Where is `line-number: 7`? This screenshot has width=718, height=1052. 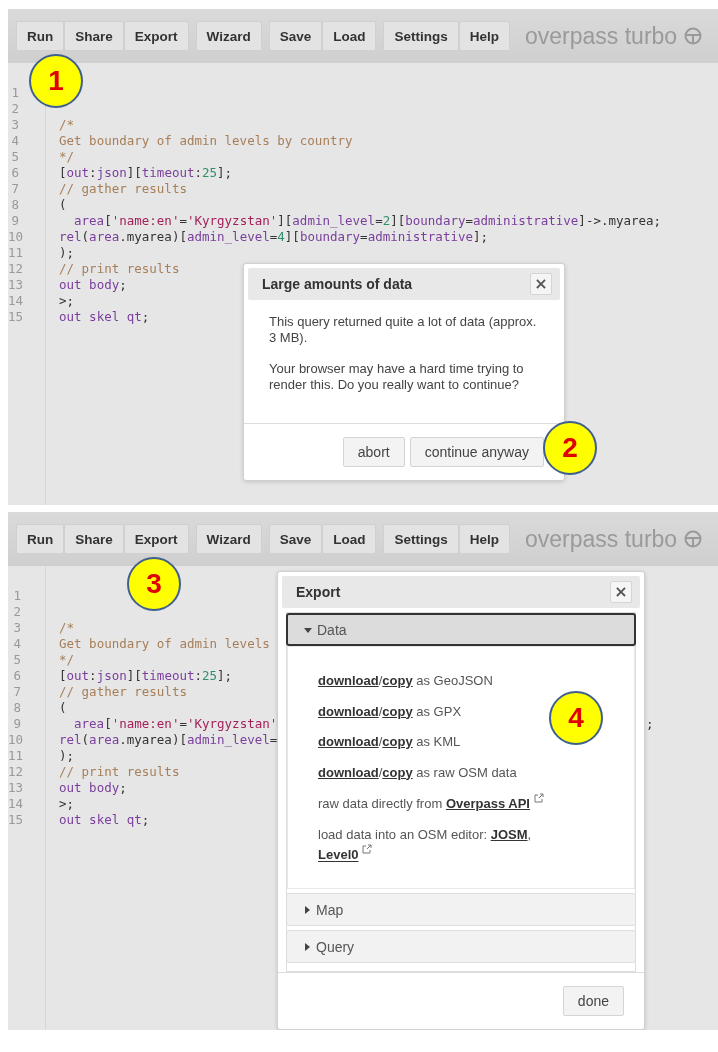 line-number: 7 is located at coordinates (15, 189).